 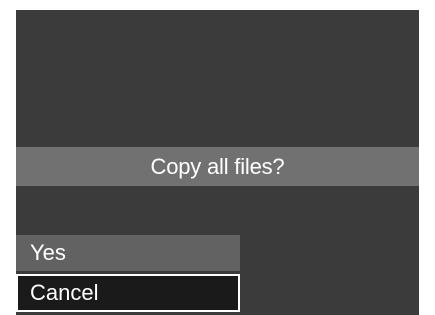 I want to click on cancel-option-label: Cancel, so click(x=64, y=292).